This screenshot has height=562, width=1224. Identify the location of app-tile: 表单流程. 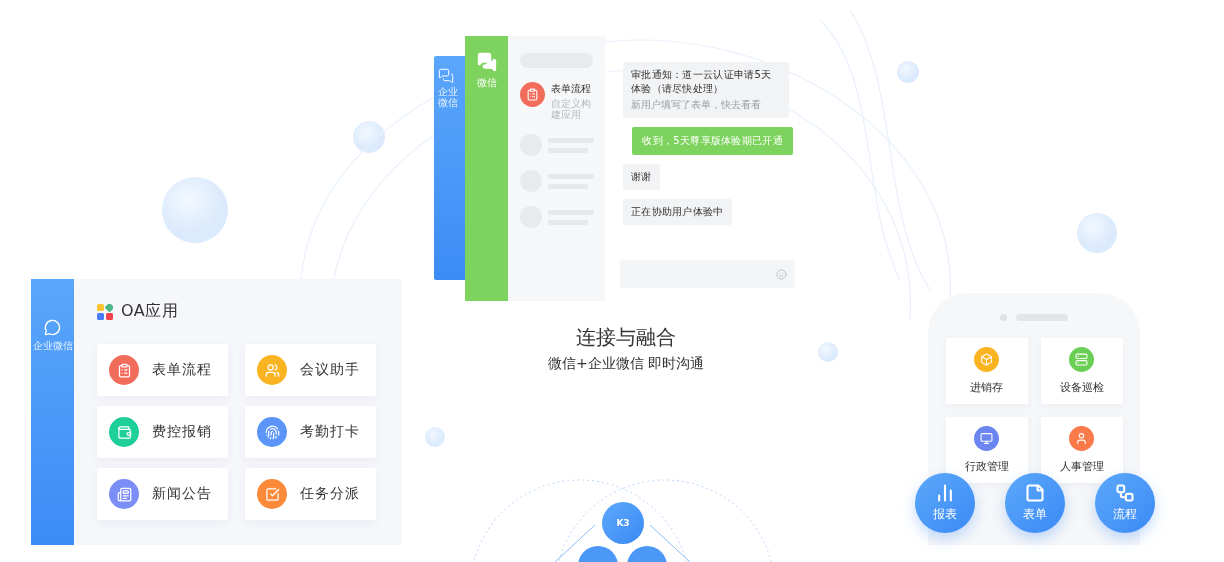
(162, 370).